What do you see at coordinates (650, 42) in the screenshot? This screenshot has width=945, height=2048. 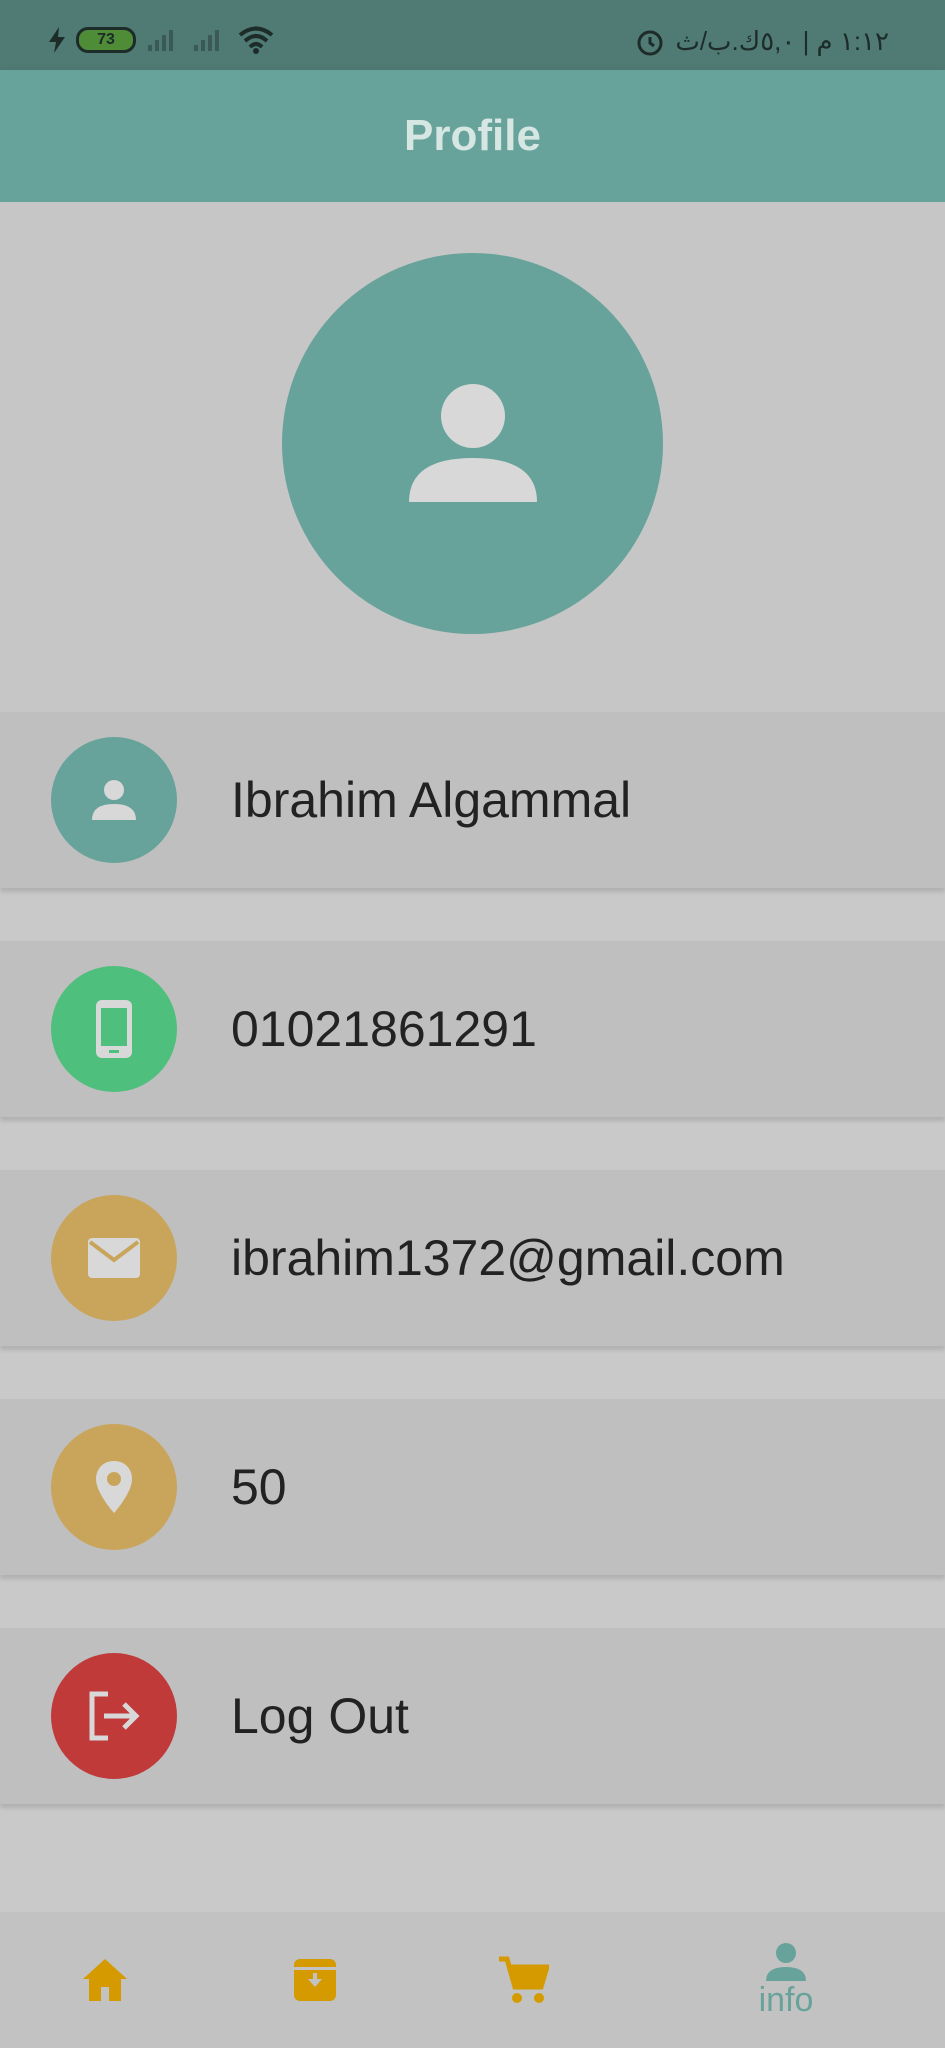 I see `alarm-icon` at bounding box center [650, 42].